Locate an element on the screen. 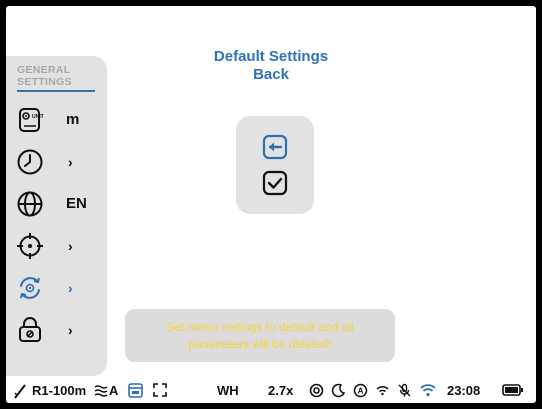 The width and height of the screenshot is (542, 409). sidebar-item-reticle: › is located at coordinates (56, 246).